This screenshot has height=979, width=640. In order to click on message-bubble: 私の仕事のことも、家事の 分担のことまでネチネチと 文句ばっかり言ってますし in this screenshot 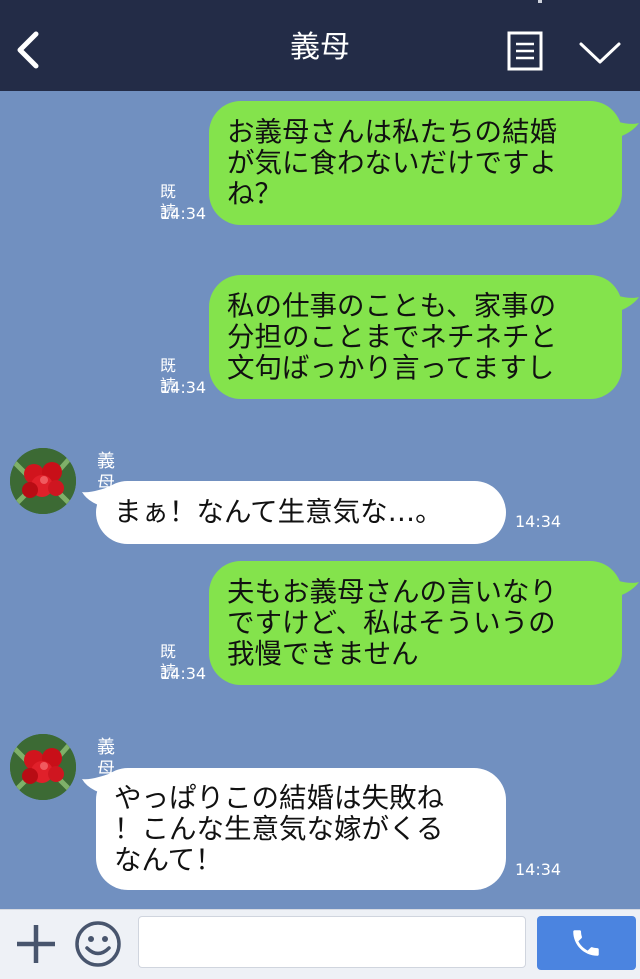, I will do `click(415, 337)`.